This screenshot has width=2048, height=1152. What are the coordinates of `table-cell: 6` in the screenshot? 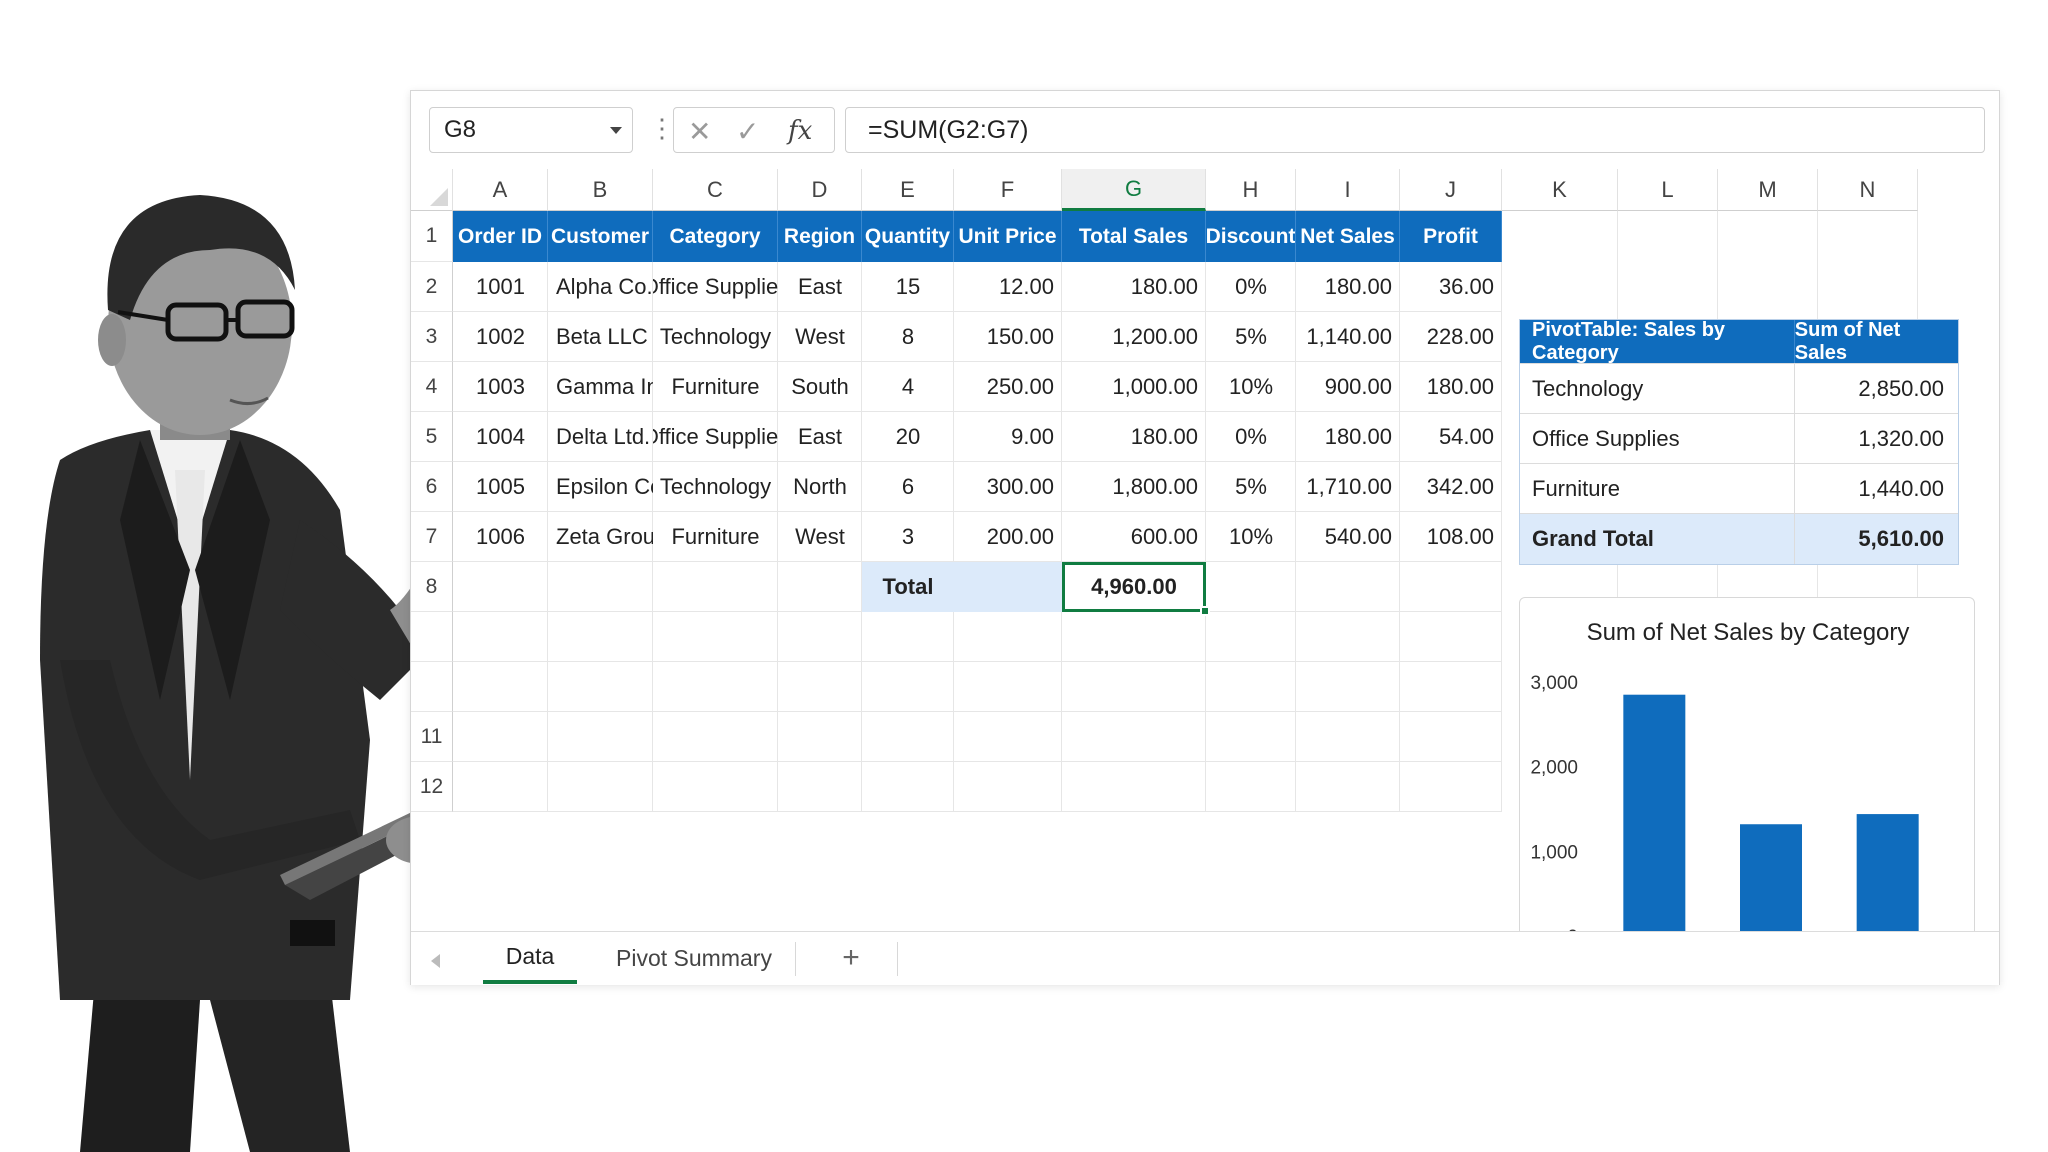 It's located at (908, 487).